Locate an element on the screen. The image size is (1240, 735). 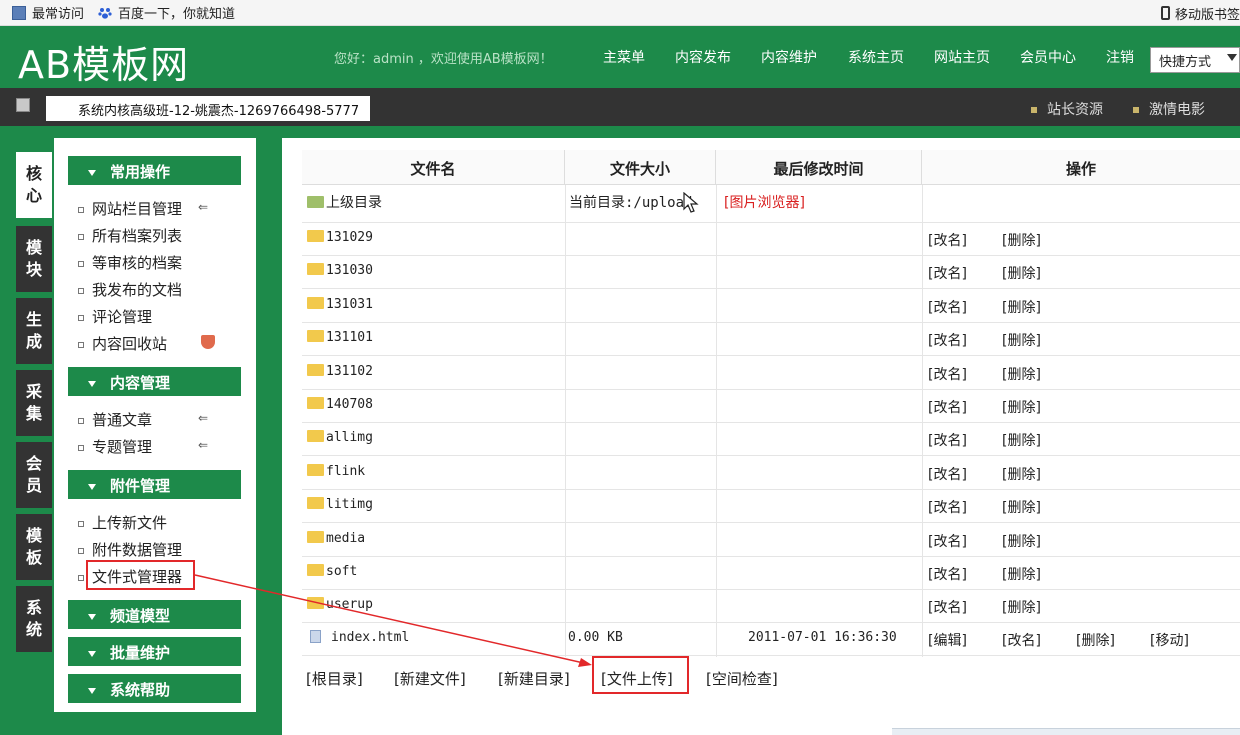
horizontal-scrollbar is located at coordinates (1066, 731).